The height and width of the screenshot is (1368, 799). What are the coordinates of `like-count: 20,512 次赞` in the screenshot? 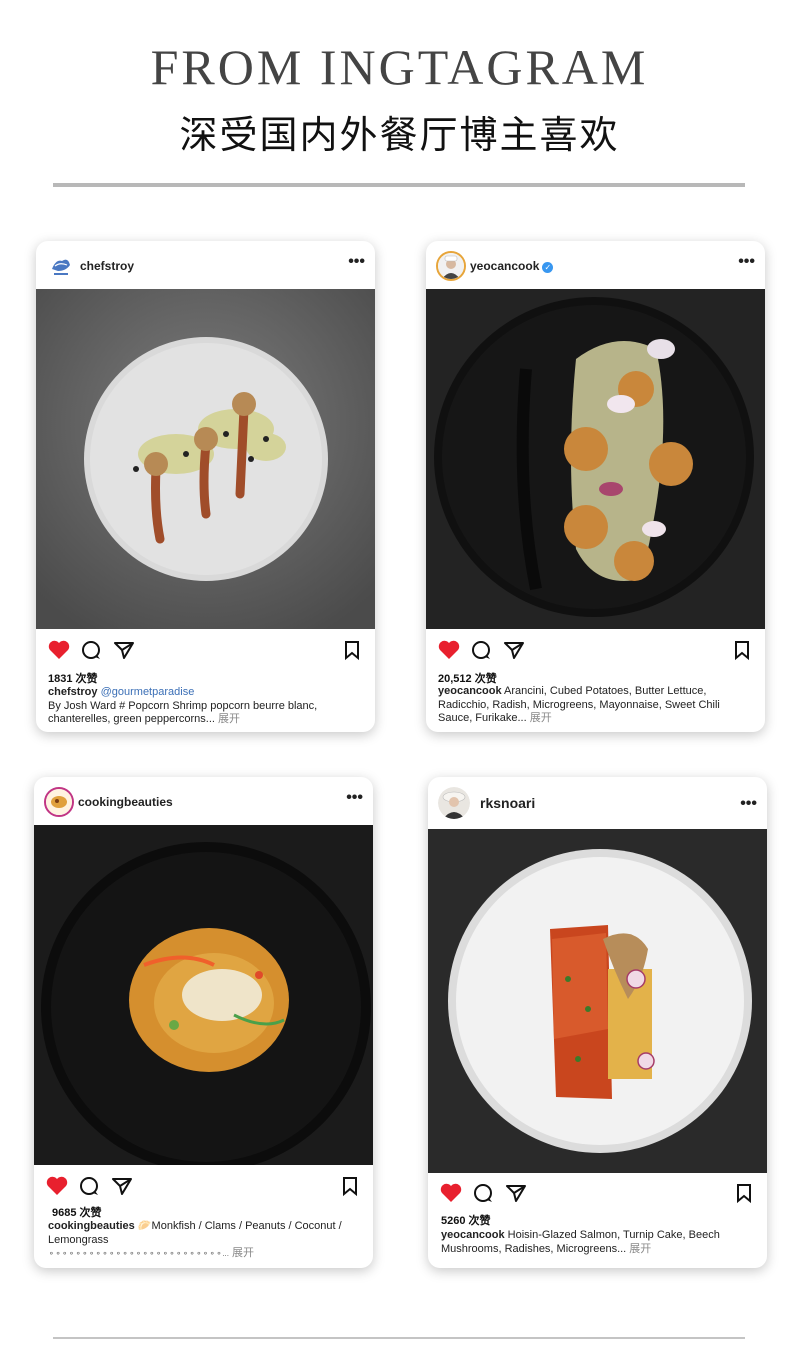 It's located at (467, 679).